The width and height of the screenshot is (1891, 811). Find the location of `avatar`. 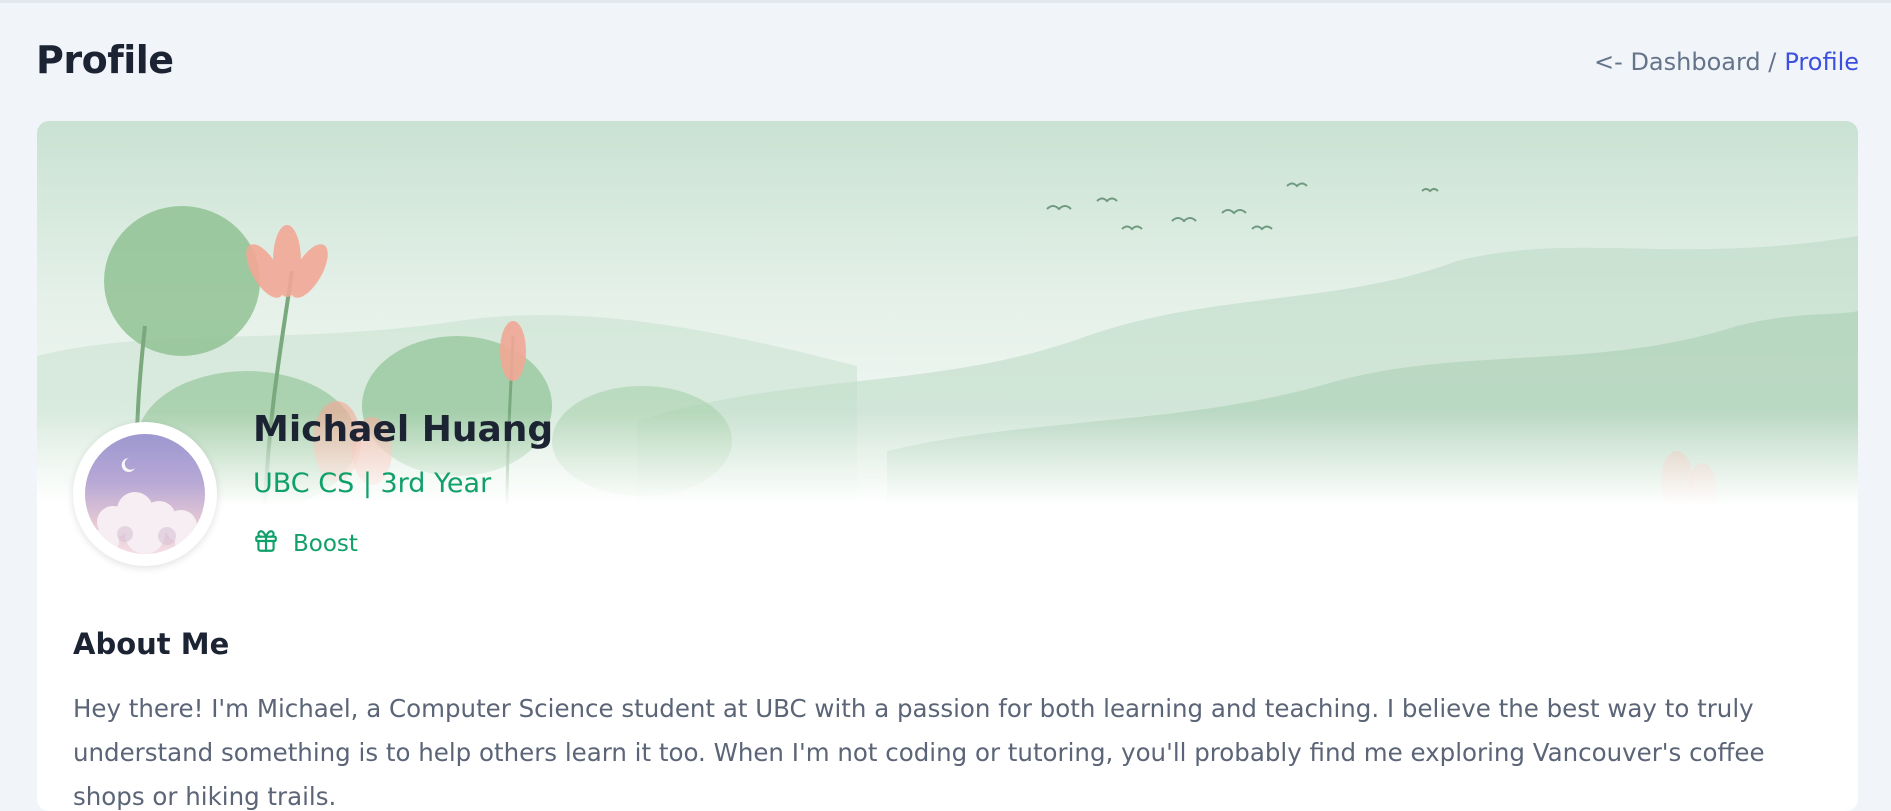

avatar is located at coordinates (145, 494).